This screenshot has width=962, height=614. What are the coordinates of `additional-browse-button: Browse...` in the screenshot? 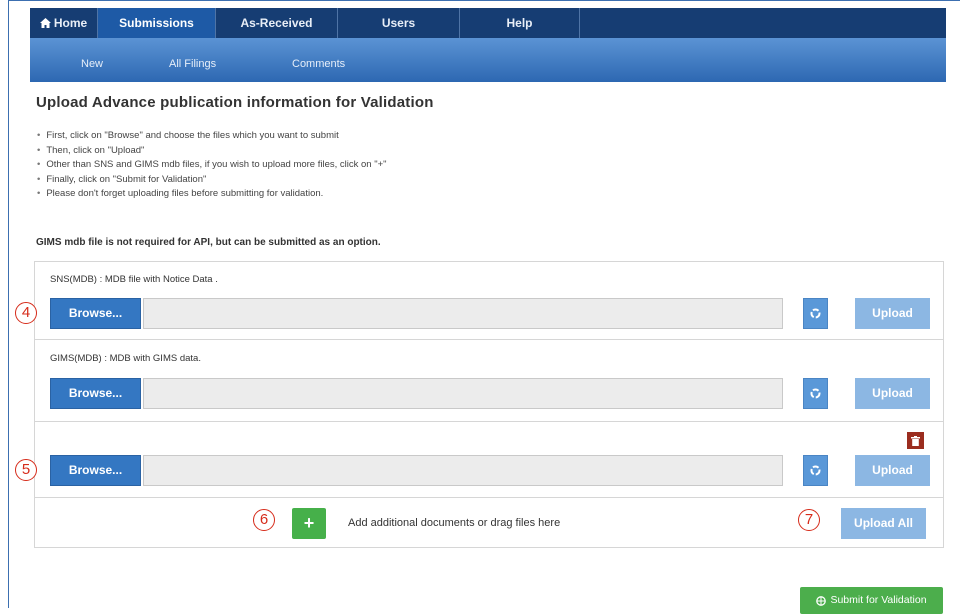 It's located at (95, 470).